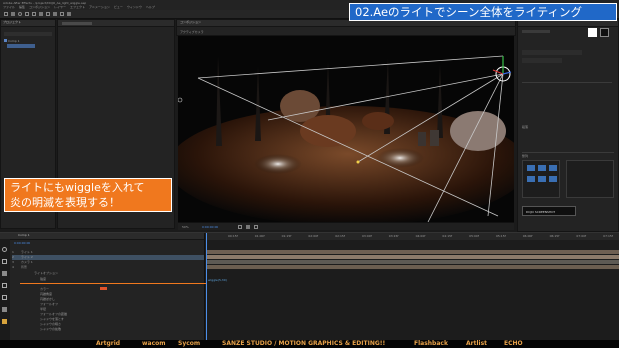  I want to click on menu-file: ファイル, so click(9, 7).